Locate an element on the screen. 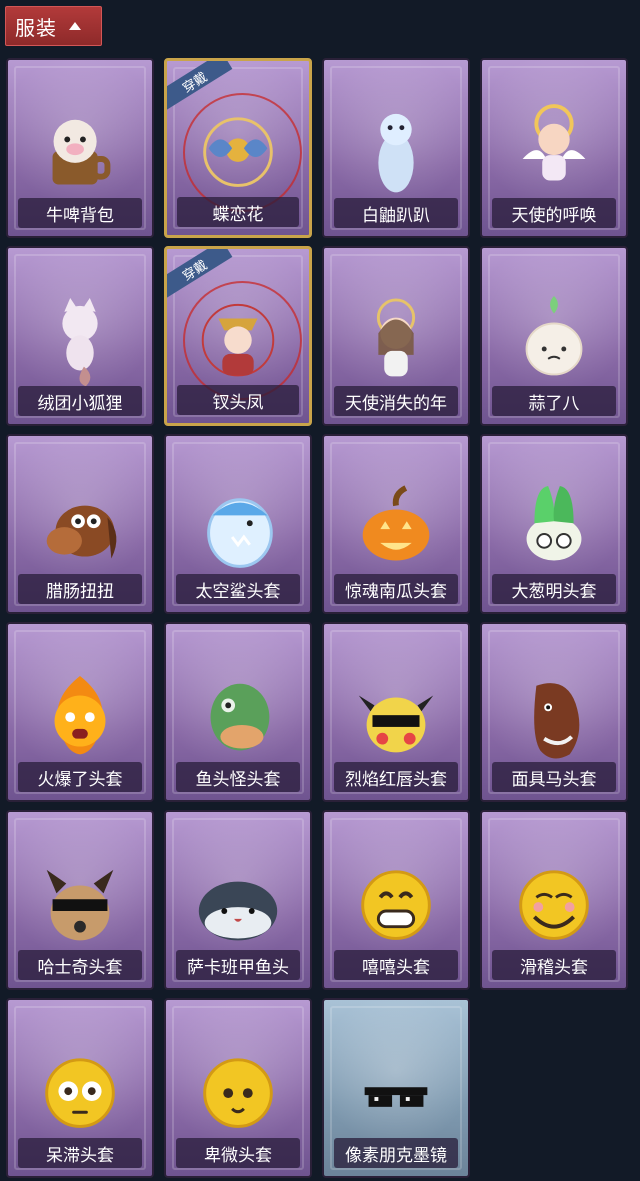  costume-item-card: 像素朋克墨镜 is located at coordinates (396, 1088).